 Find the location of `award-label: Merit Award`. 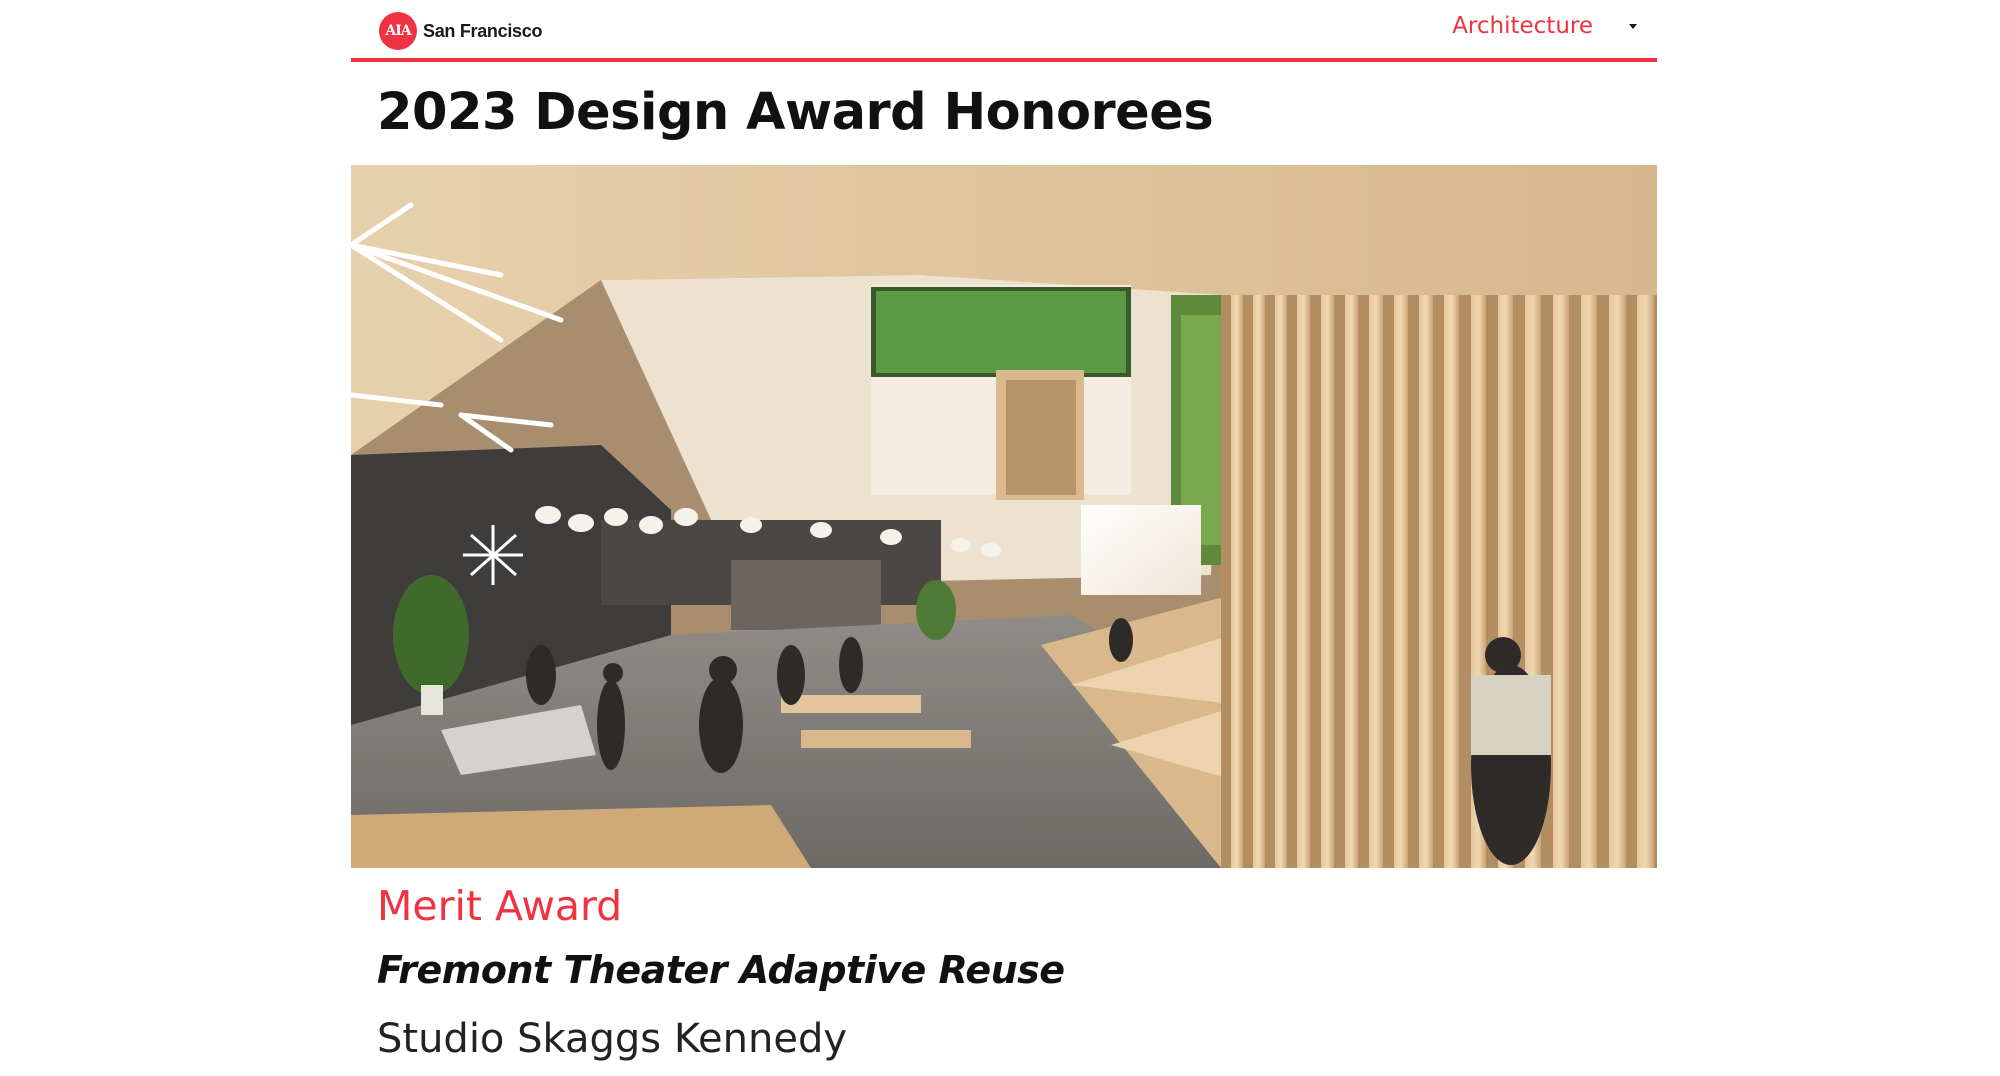

award-label: Merit Award is located at coordinates (500, 906).